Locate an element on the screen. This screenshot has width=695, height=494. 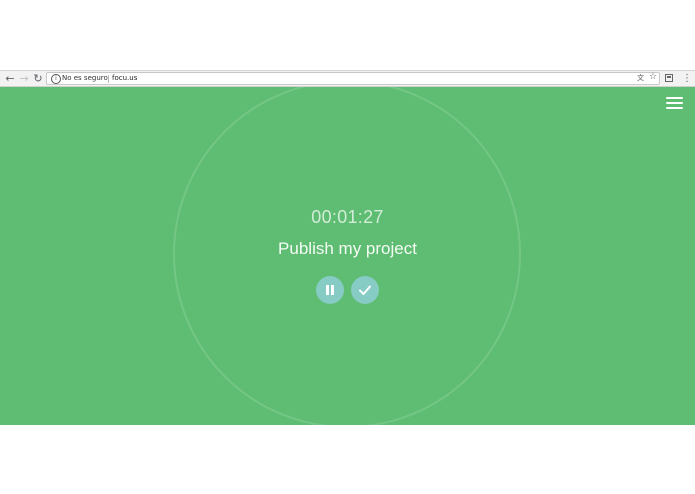
reload-button: ↻ is located at coordinates (38, 79).